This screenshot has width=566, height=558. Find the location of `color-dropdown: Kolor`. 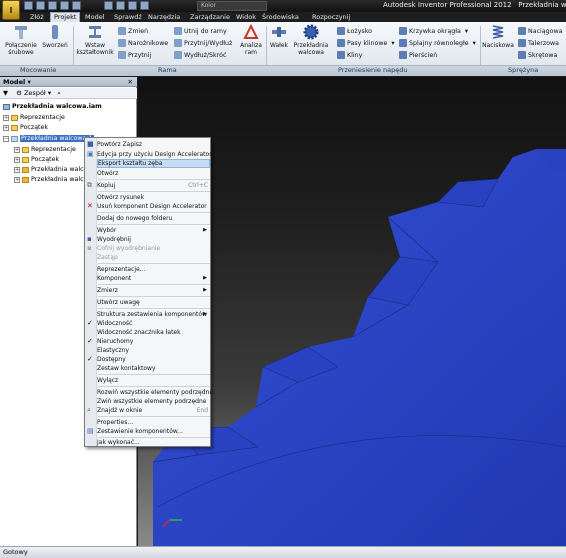

color-dropdown: Kolor is located at coordinates (232, 6).